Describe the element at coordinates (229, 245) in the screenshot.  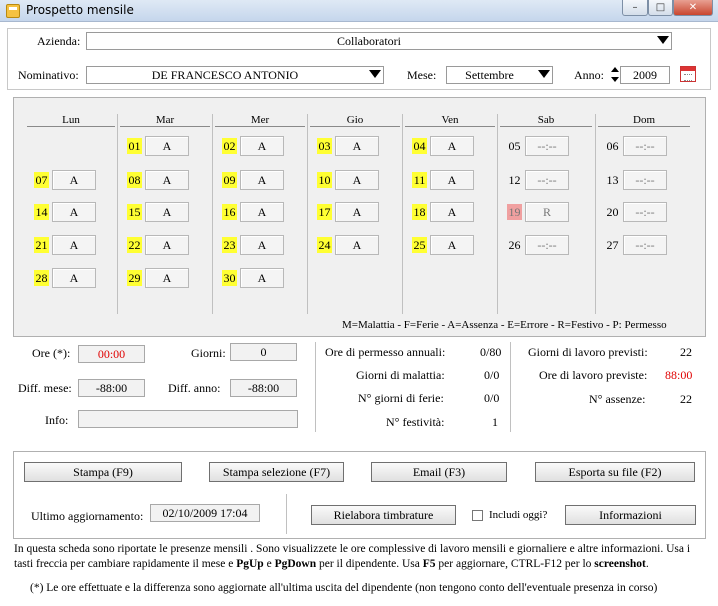
I see `day-number: 23` at that location.